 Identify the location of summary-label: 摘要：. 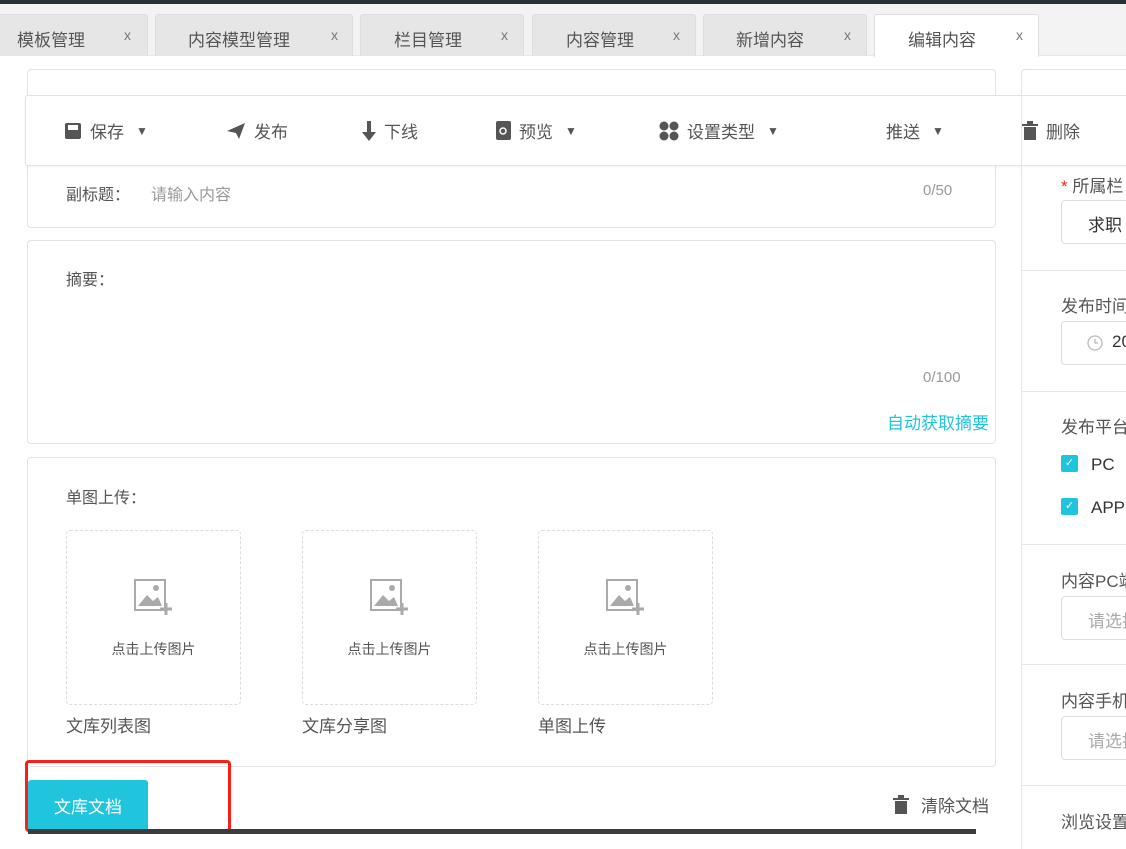
(90, 280).